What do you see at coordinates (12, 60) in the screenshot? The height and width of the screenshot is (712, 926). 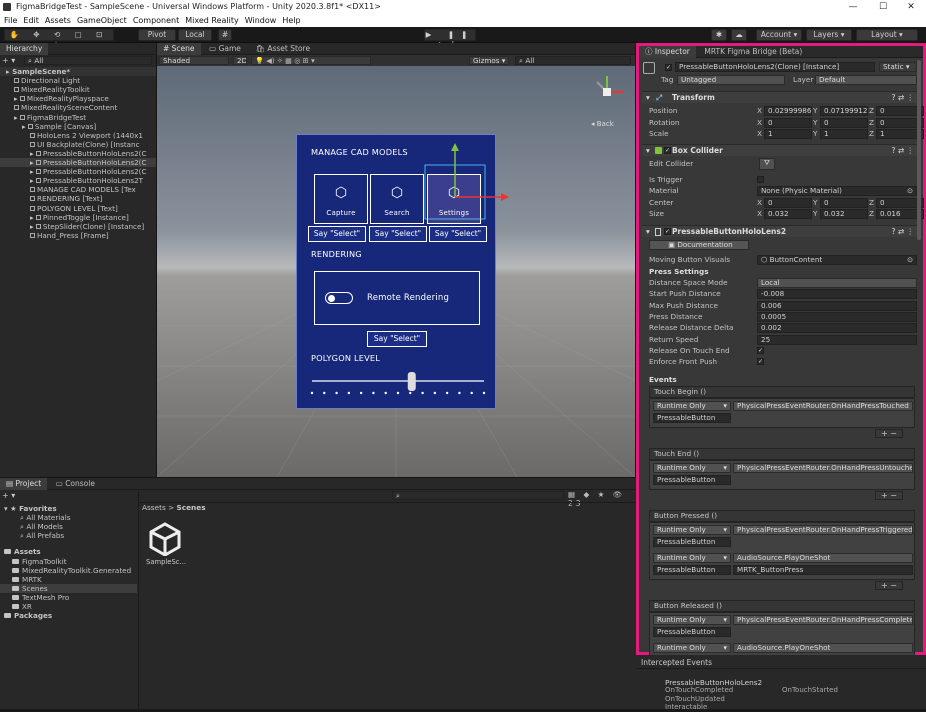 I see `add-object-button: + ▾` at bounding box center [12, 60].